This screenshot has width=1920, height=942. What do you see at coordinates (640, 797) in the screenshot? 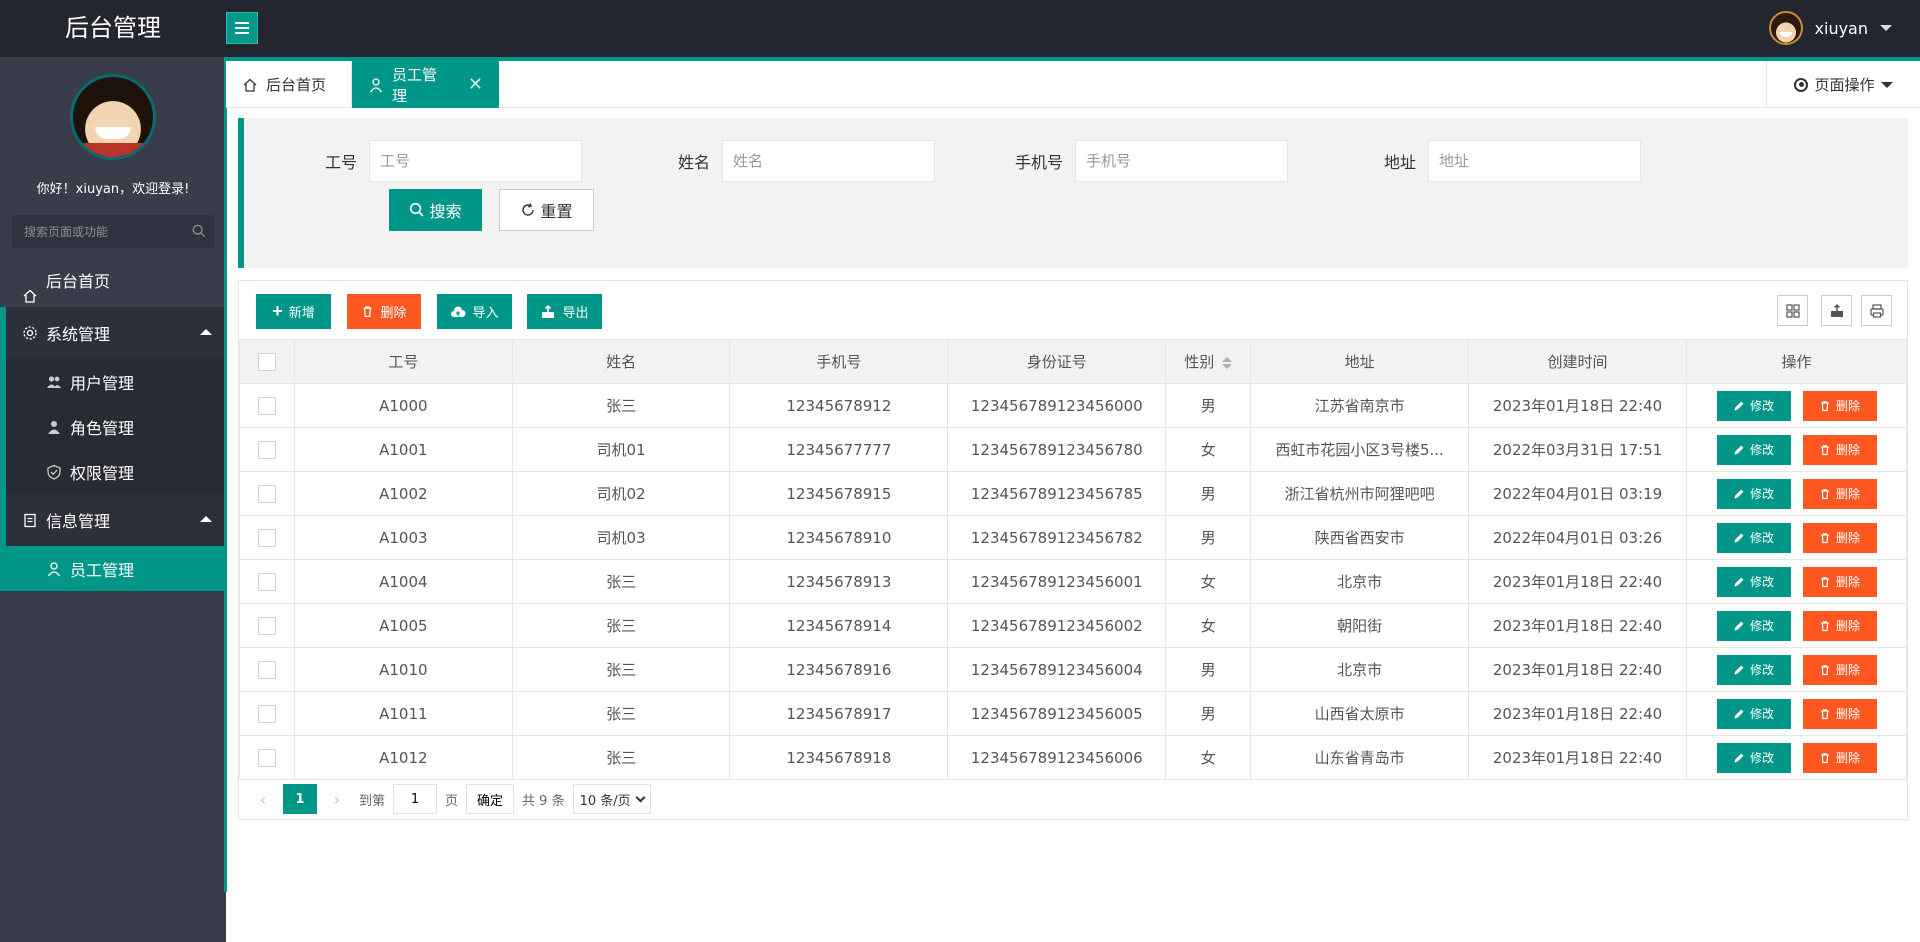
I see `chevron-down-icon` at bounding box center [640, 797].